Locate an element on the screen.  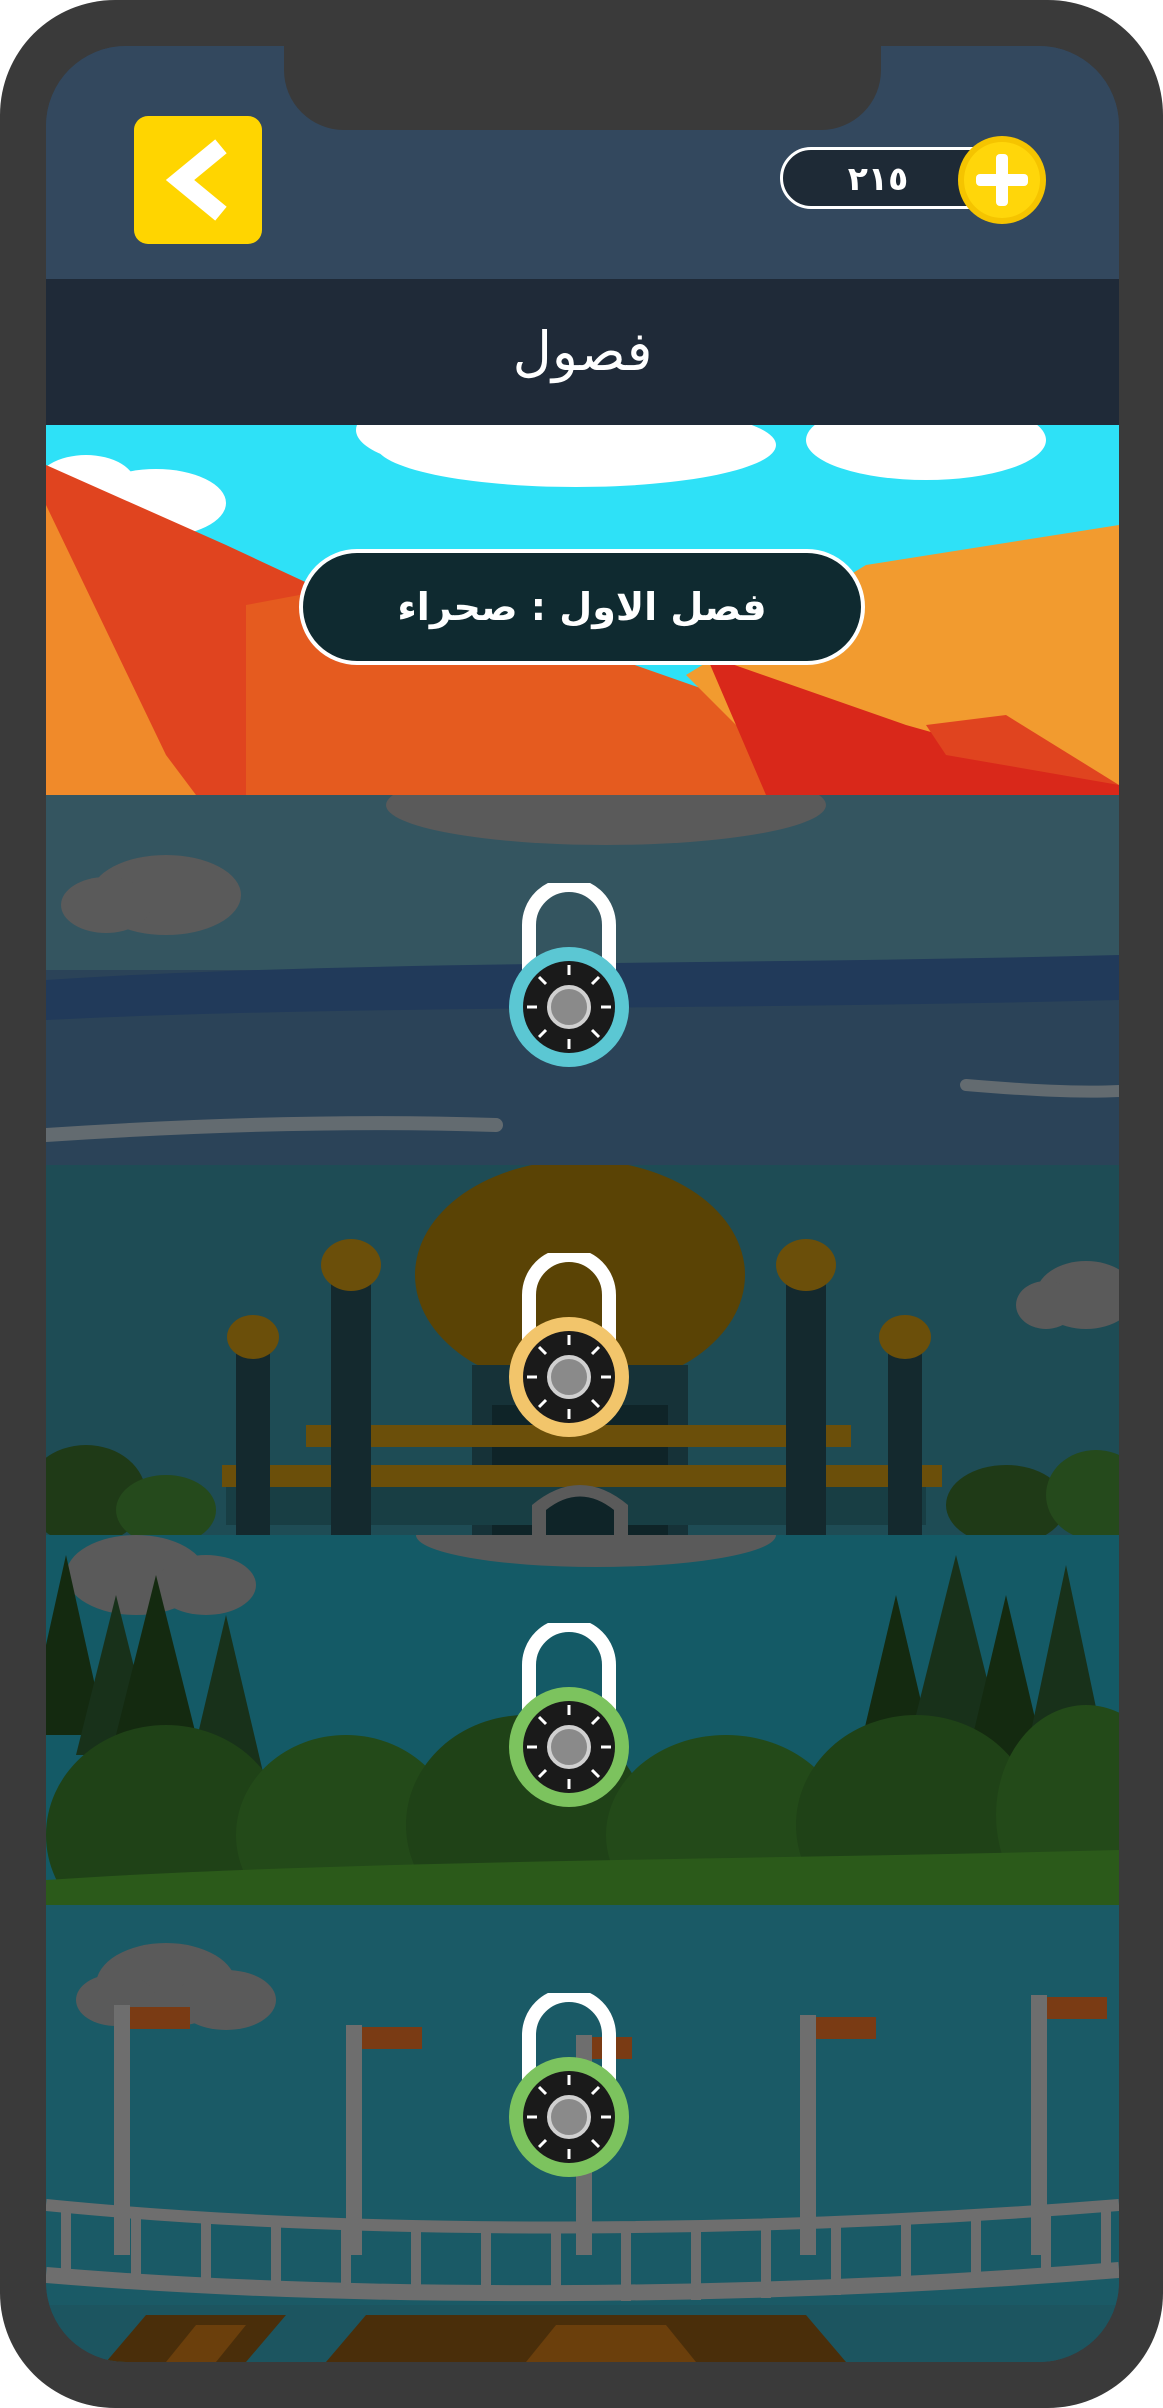
plus-icon is located at coordinates (1002, 180).